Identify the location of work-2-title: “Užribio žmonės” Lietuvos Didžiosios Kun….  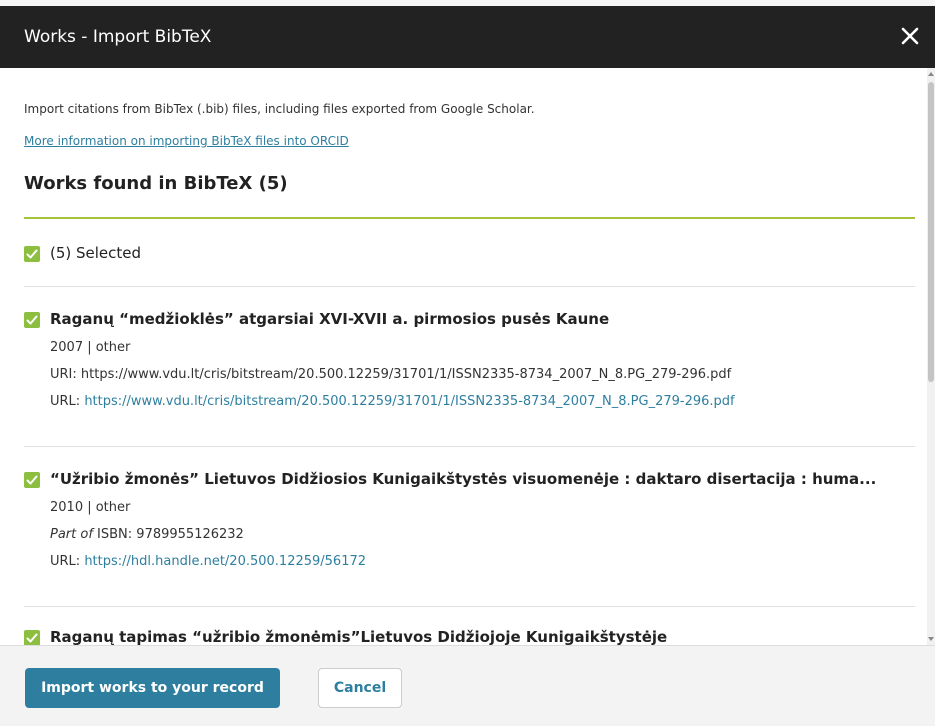
(463, 479).